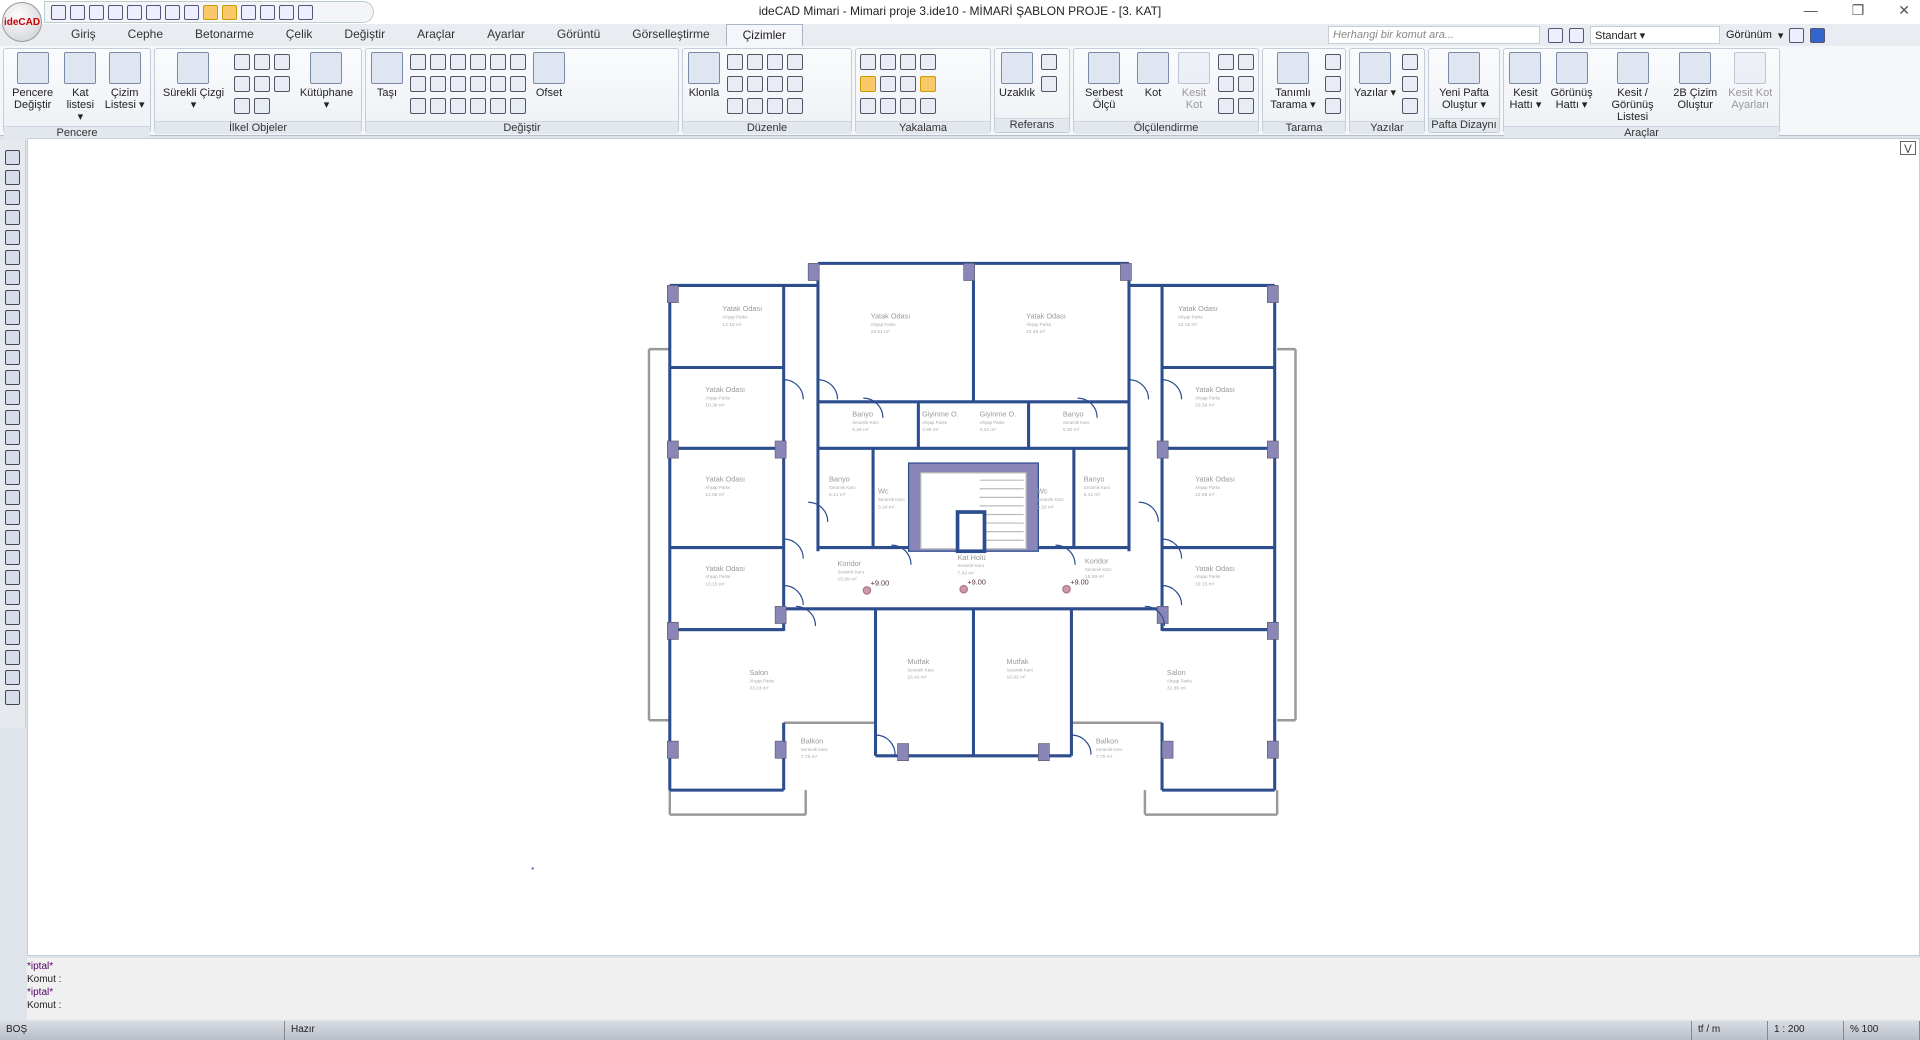 The width and height of the screenshot is (1920, 1040). What do you see at coordinates (124, 81) in the screenshot?
I see `ribbon-button: Çizim Listesi ▾` at bounding box center [124, 81].